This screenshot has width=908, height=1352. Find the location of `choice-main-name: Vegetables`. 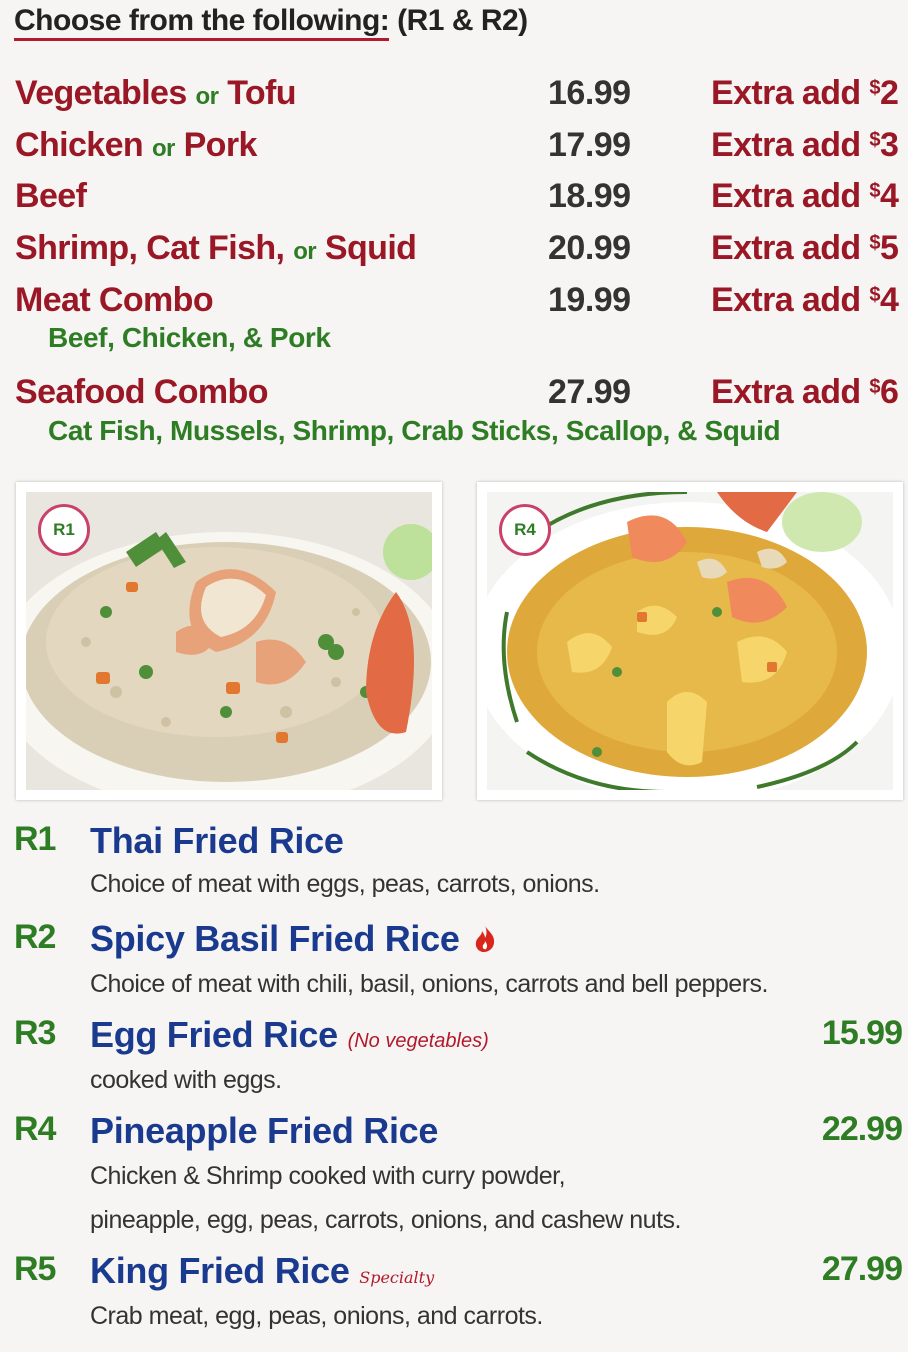

choice-main-name: Vegetables is located at coordinates (101, 93).